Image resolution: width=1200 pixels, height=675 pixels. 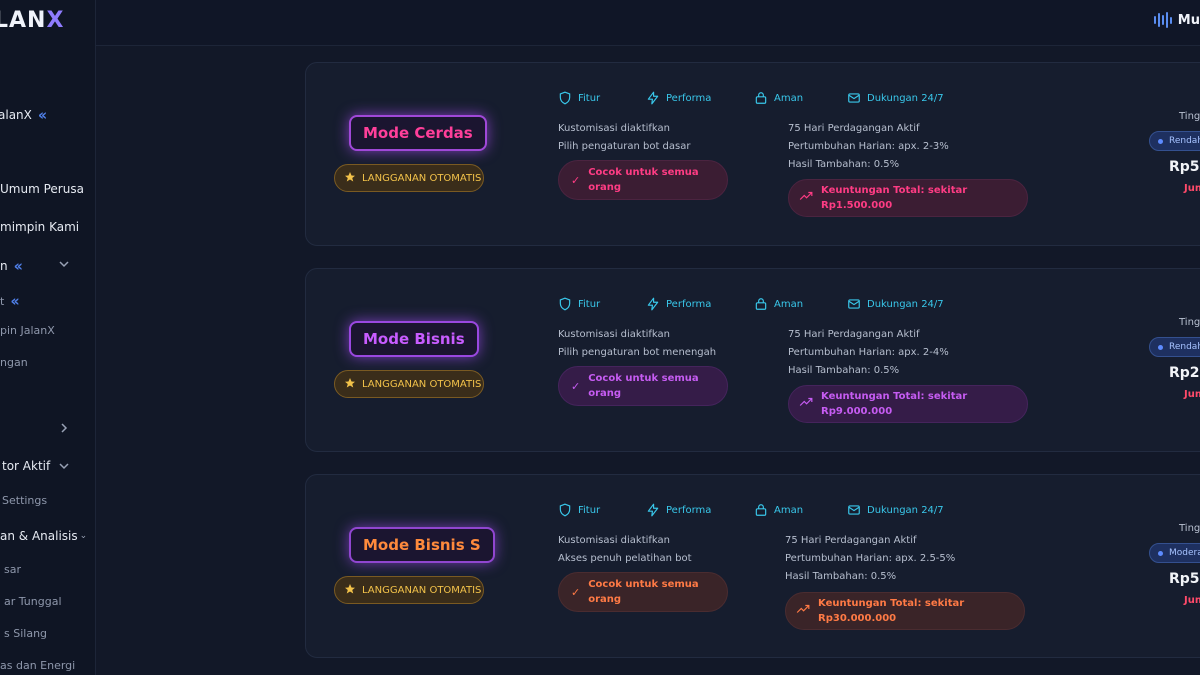 I want to click on fit-badge: ✓ Cocok untuk semua orang, so click(x=643, y=386).